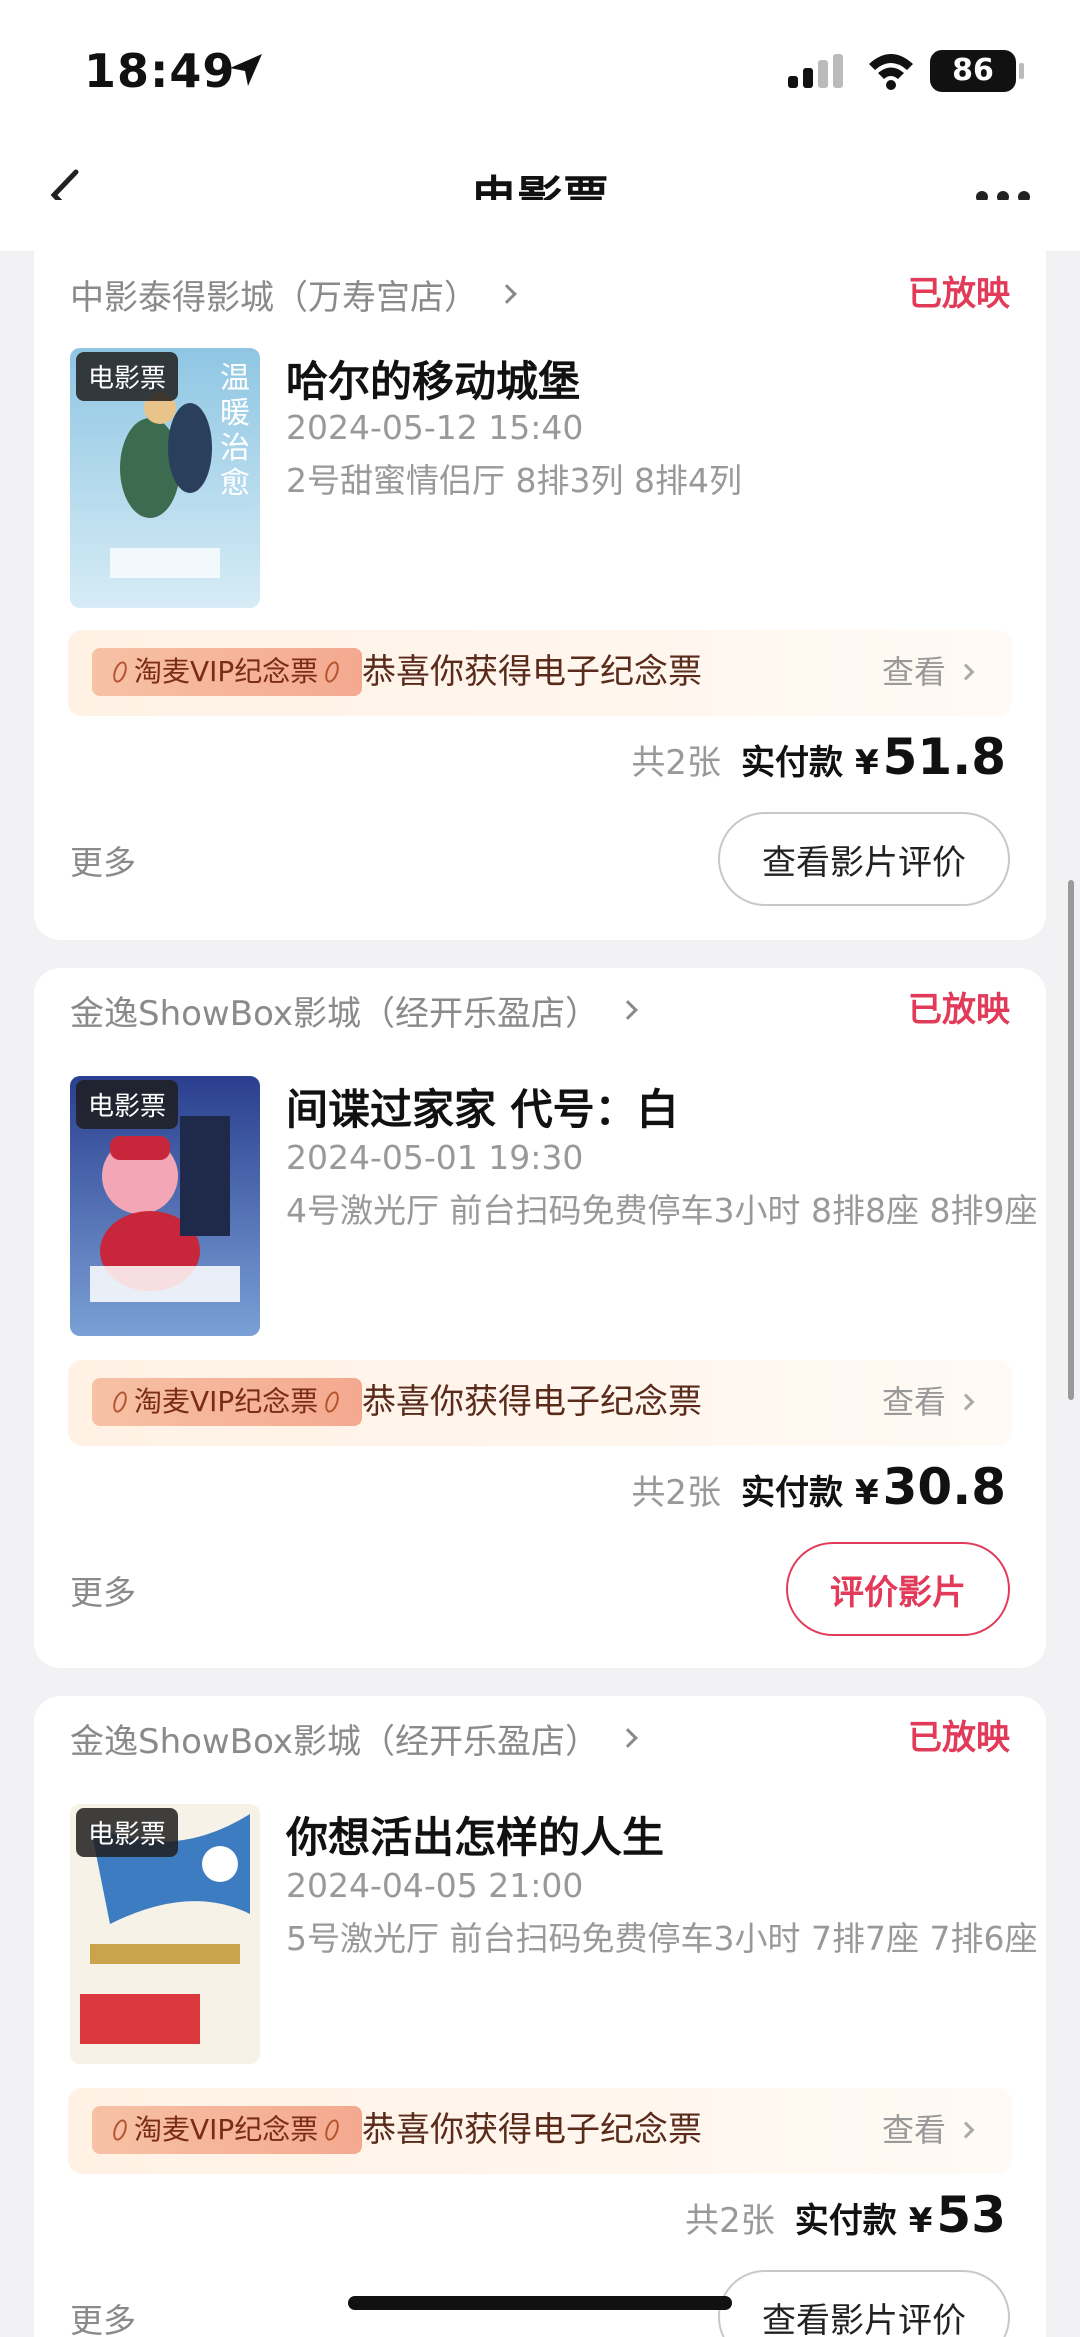  Describe the element at coordinates (482, 1109) in the screenshot. I see `movie-title: 间谍过家家 代号：白` at that location.